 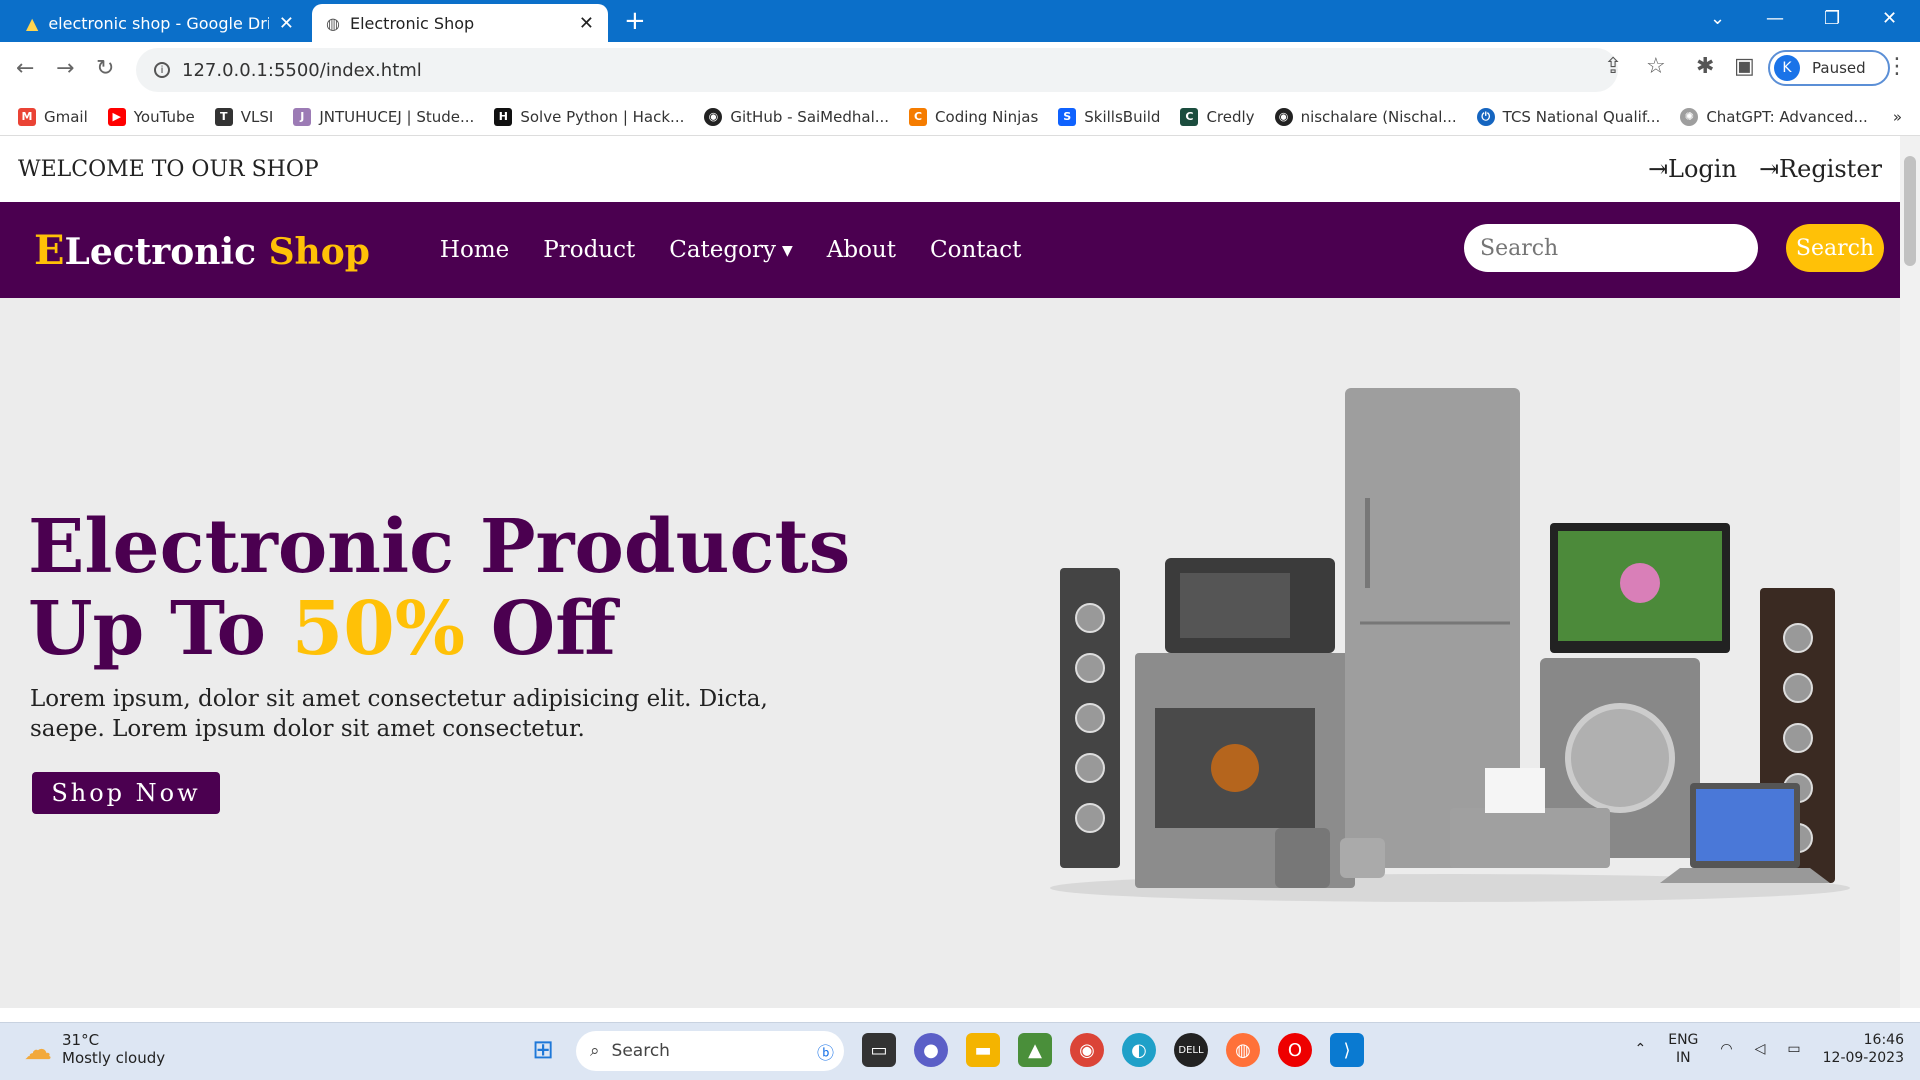 I want to click on nav-category: Category ▼, so click(x=731, y=250).